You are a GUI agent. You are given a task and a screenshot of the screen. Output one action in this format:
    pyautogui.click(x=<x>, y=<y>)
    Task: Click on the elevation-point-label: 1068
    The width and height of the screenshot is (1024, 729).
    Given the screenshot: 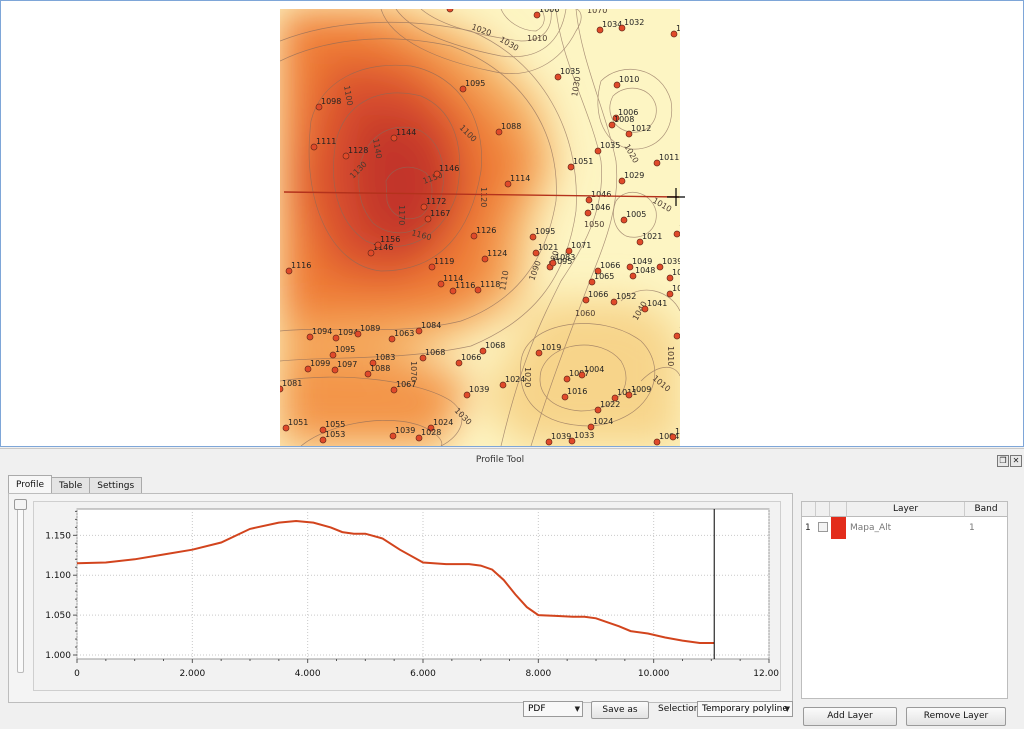 What is the action you would take?
    pyautogui.click(x=435, y=352)
    